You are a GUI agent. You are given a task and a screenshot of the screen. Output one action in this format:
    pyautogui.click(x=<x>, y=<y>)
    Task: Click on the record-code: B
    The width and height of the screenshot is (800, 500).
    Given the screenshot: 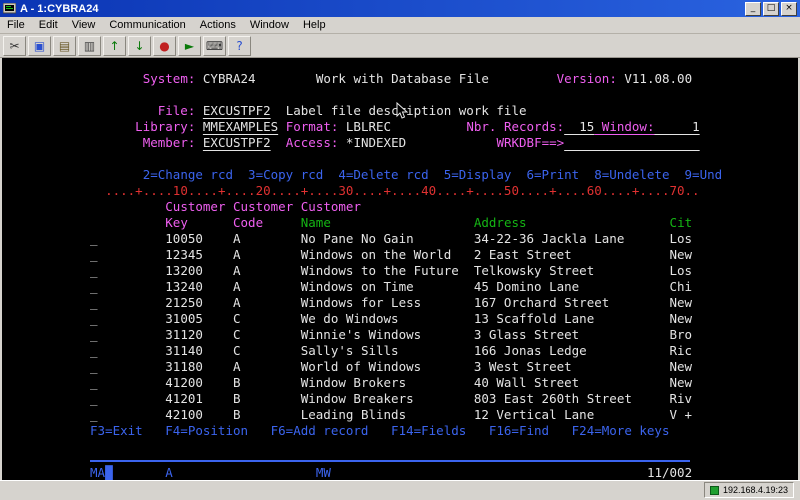 What is the action you would take?
    pyautogui.click(x=267, y=382)
    